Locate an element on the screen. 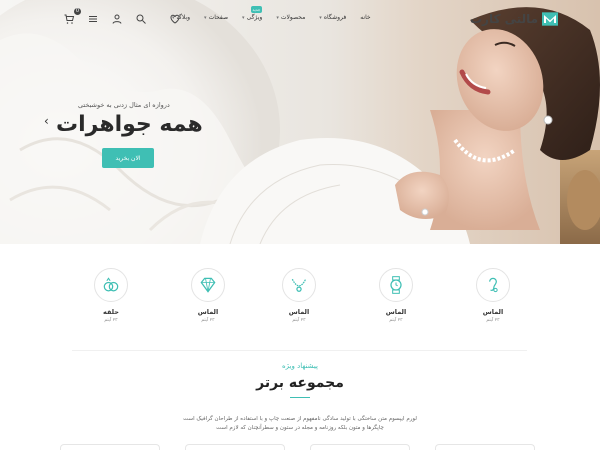  bars-icon is located at coordinates (93, 19).